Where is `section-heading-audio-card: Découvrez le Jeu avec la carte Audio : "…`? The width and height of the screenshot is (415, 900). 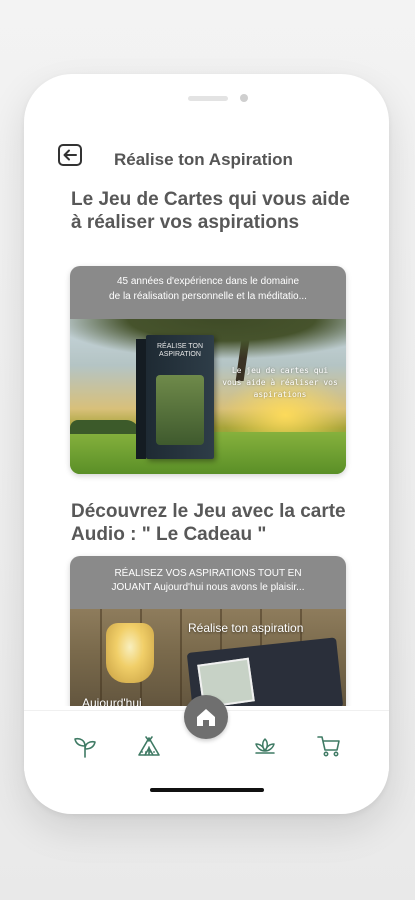 section-heading-audio-card: Découvrez le Jeu avec la carte Audio : "… is located at coordinates (208, 523).